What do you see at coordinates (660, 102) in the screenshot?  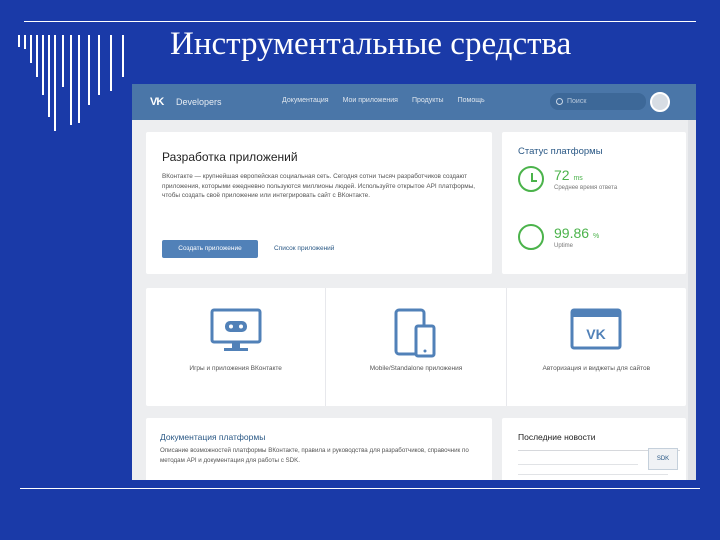 I see `avatar` at bounding box center [660, 102].